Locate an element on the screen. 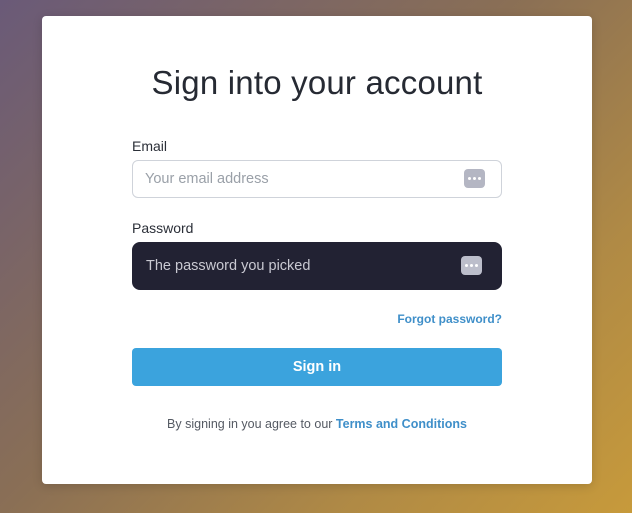 The width and height of the screenshot is (632, 513). password-field-container is located at coordinates (317, 266).